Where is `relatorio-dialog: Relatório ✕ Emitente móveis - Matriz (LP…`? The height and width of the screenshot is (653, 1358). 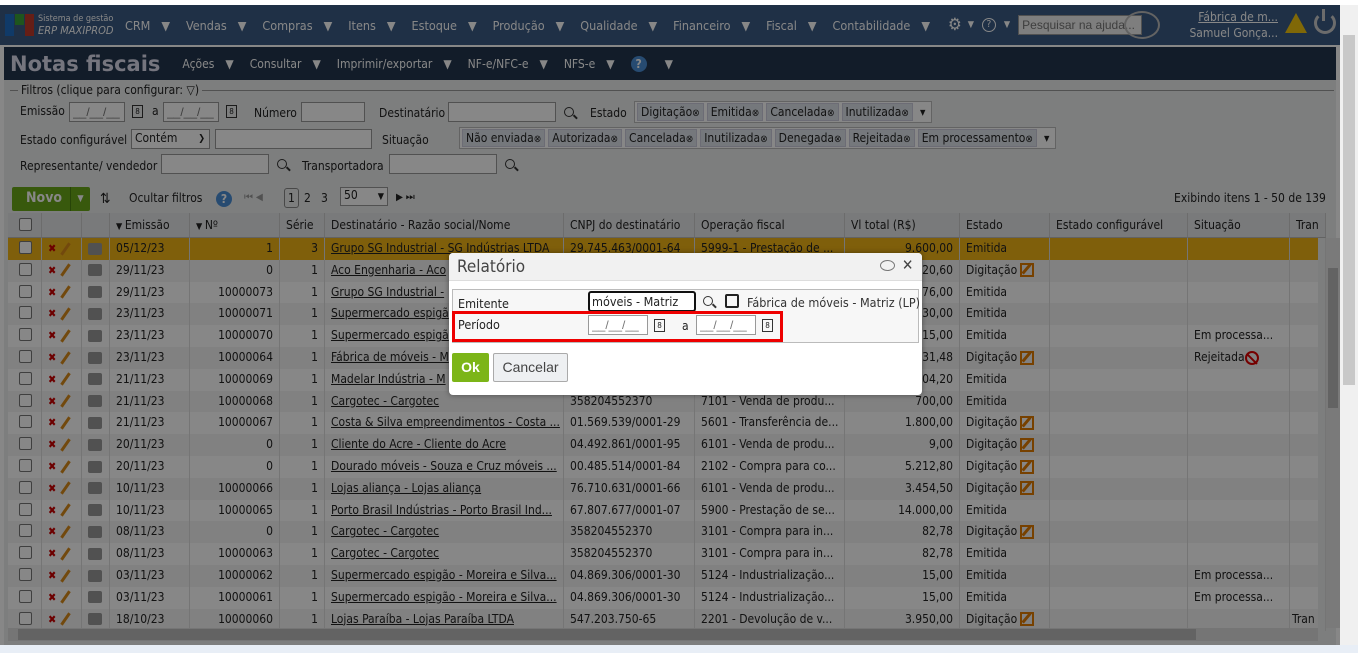 relatorio-dialog: Relatório ✕ Emitente móveis - Matriz (LP… is located at coordinates (685, 324).